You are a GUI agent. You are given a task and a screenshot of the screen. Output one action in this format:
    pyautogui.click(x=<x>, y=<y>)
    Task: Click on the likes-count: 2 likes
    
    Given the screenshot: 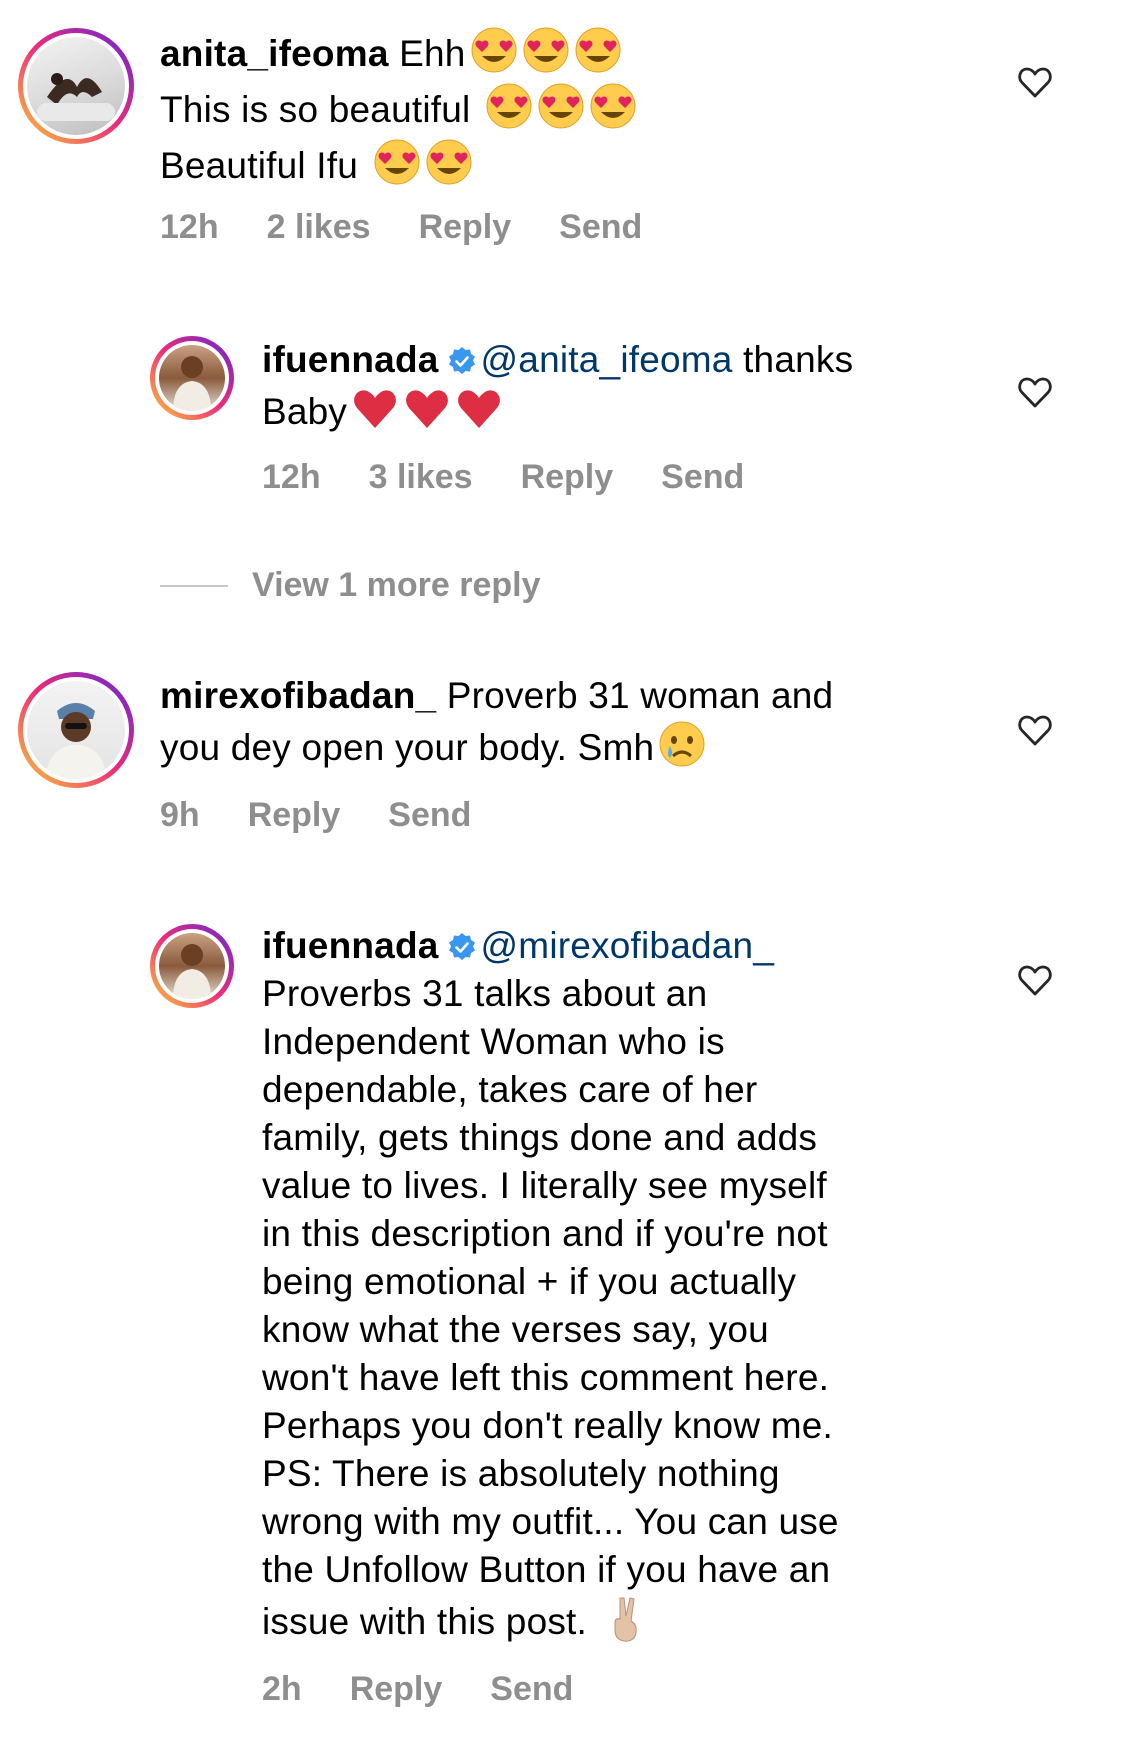 What is the action you would take?
    pyautogui.click(x=319, y=227)
    